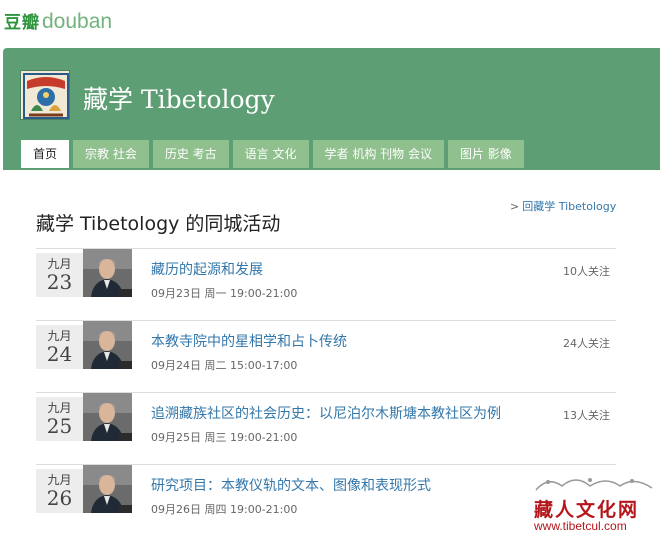 Image resolution: width=660 pixels, height=537 pixels. Describe the element at coordinates (22, 23) in the screenshot. I see `logo-cn-text: 豆瓣` at that location.